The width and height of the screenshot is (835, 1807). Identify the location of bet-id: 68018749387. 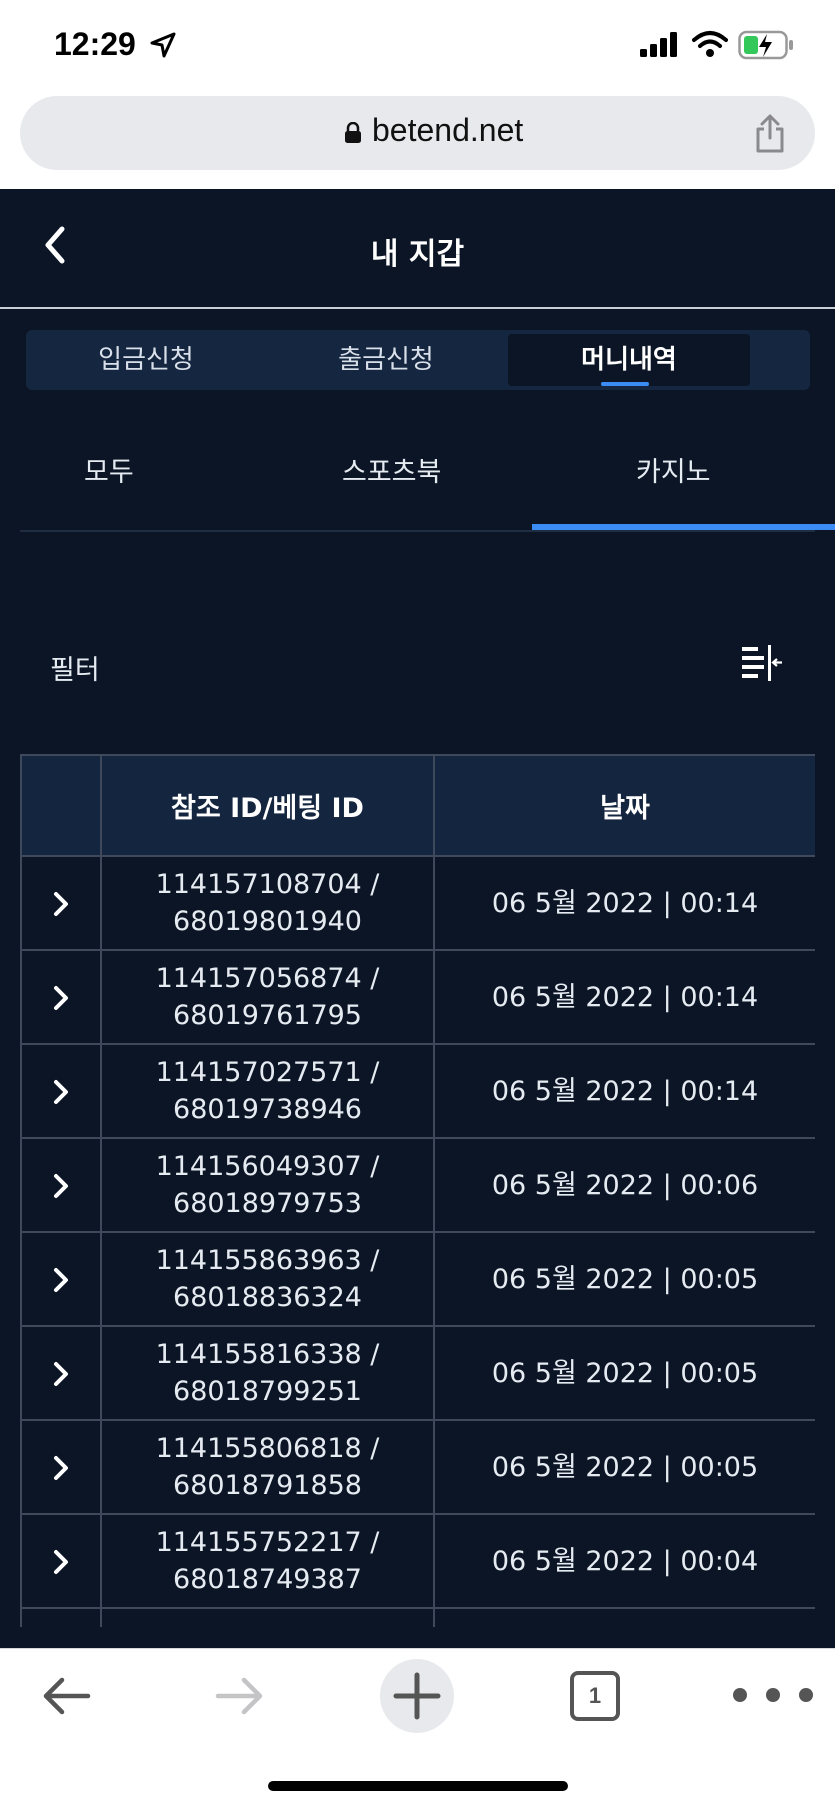
(267, 1579).